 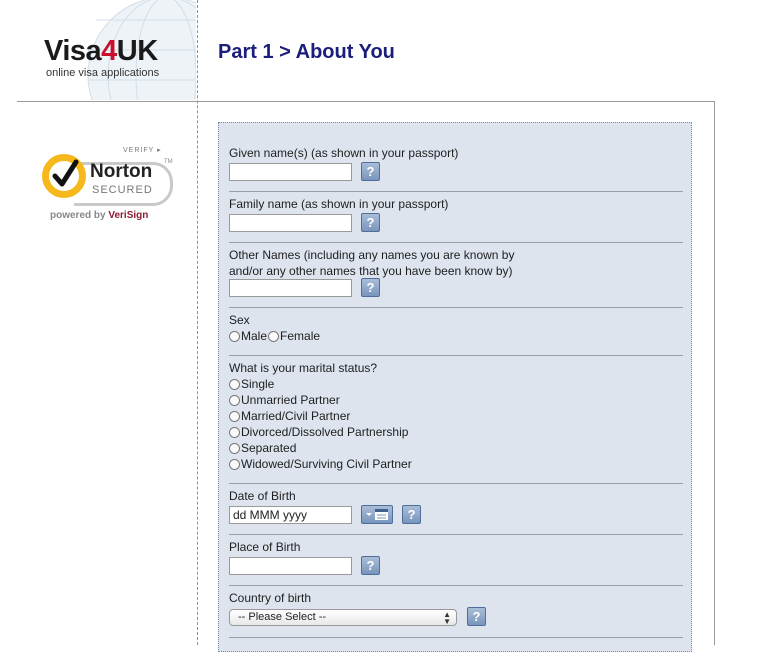 What do you see at coordinates (290, 400) in the screenshot?
I see `radio-label: Unmarried Partner` at bounding box center [290, 400].